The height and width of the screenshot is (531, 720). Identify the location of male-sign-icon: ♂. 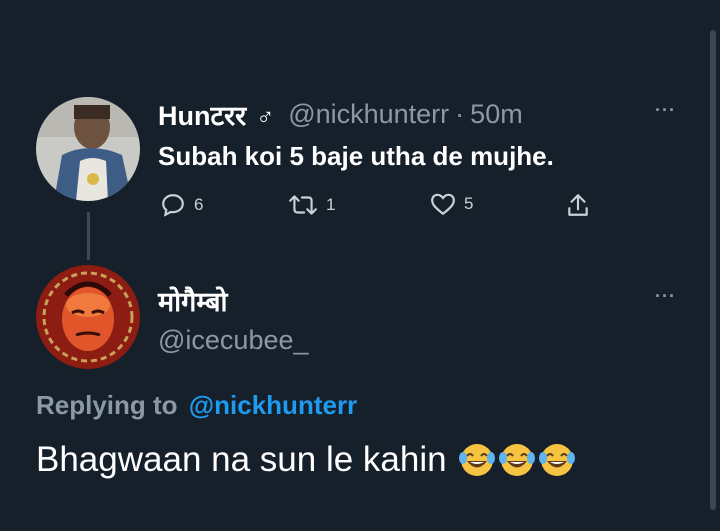
(265, 117).